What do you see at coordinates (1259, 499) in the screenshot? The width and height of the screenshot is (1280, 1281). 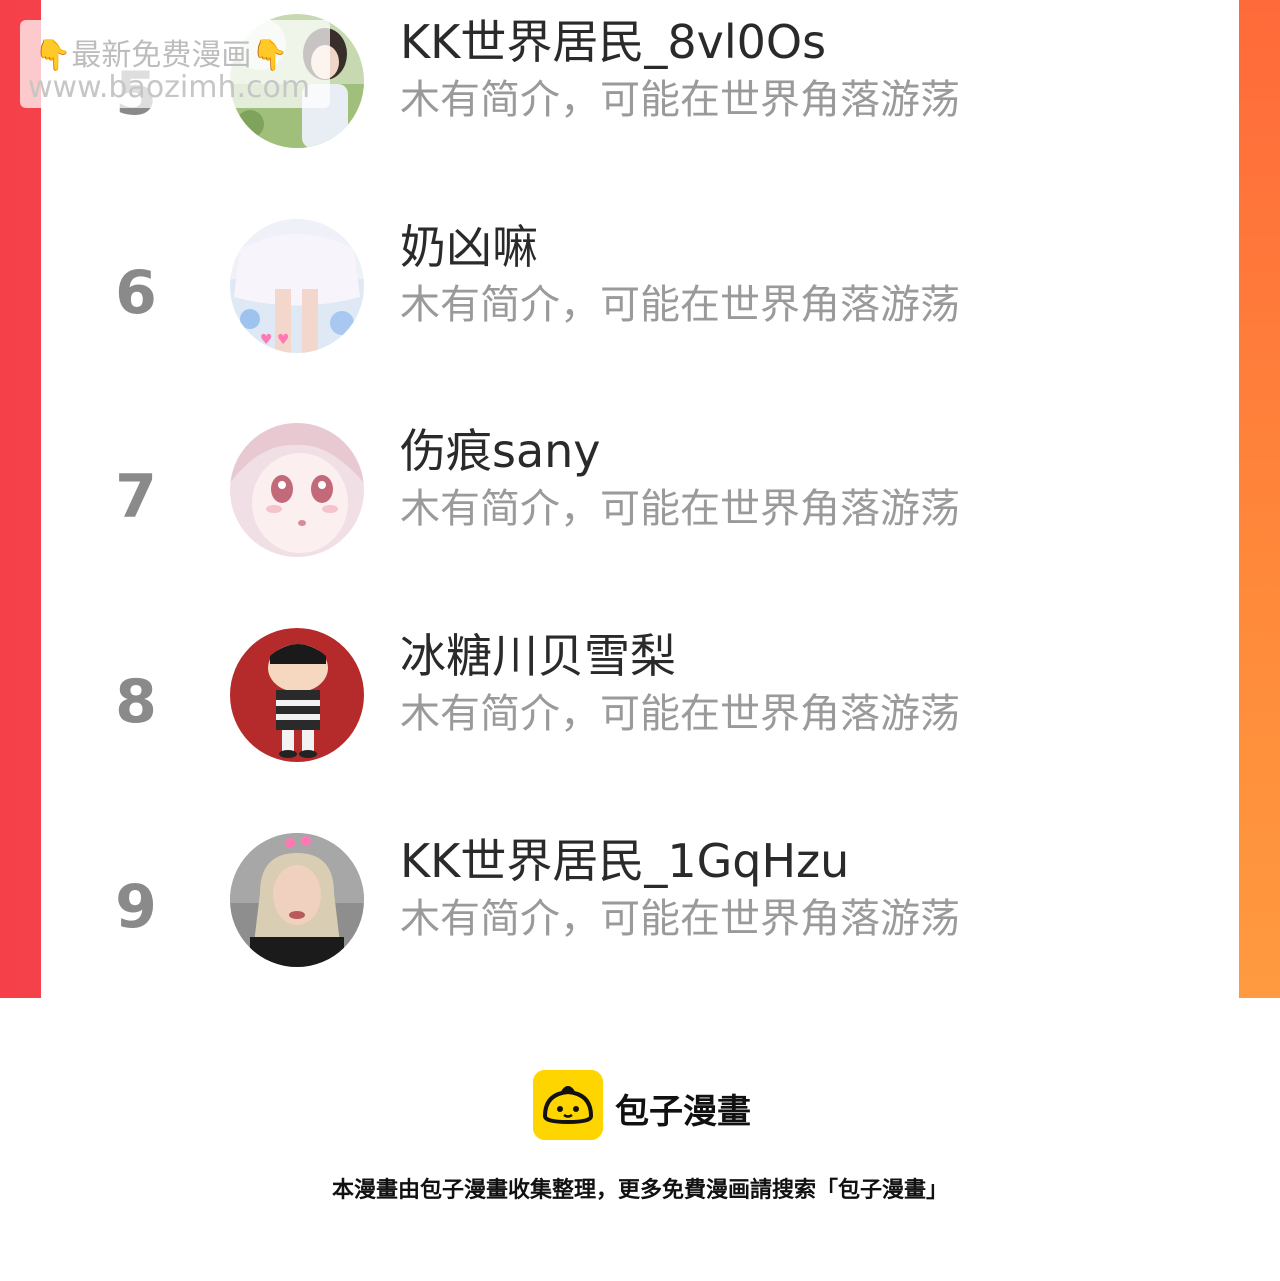 I see `frame-right-glow` at bounding box center [1259, 499].